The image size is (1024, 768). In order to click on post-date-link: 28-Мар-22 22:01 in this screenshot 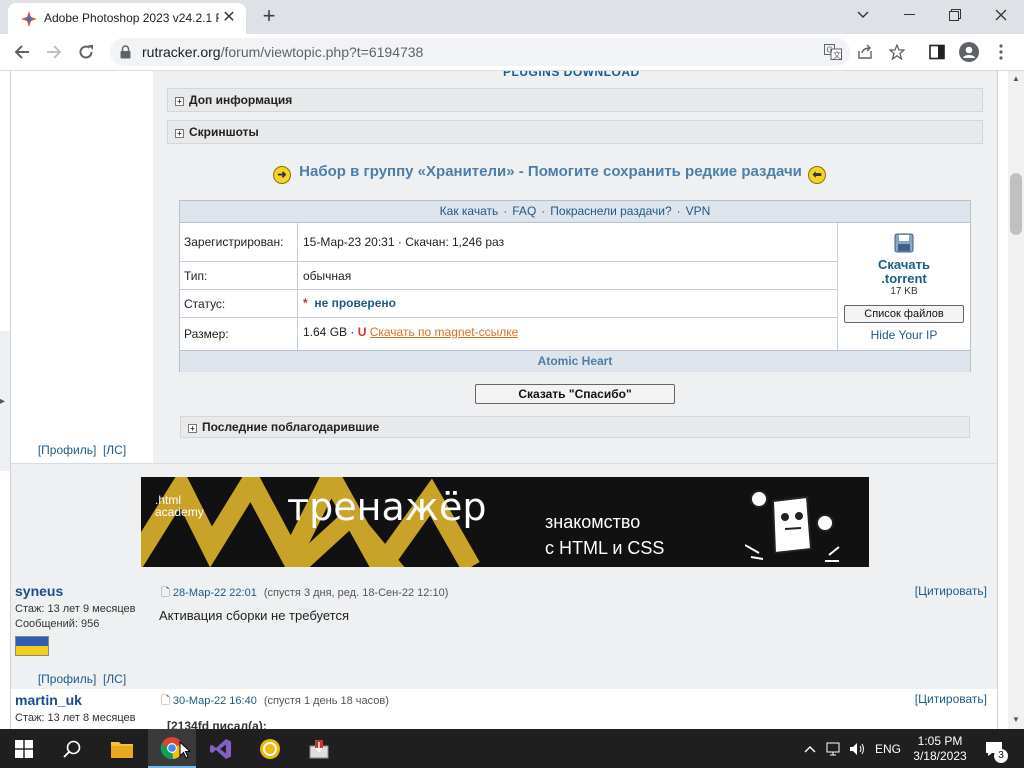, I will do `click(215, 593)`.